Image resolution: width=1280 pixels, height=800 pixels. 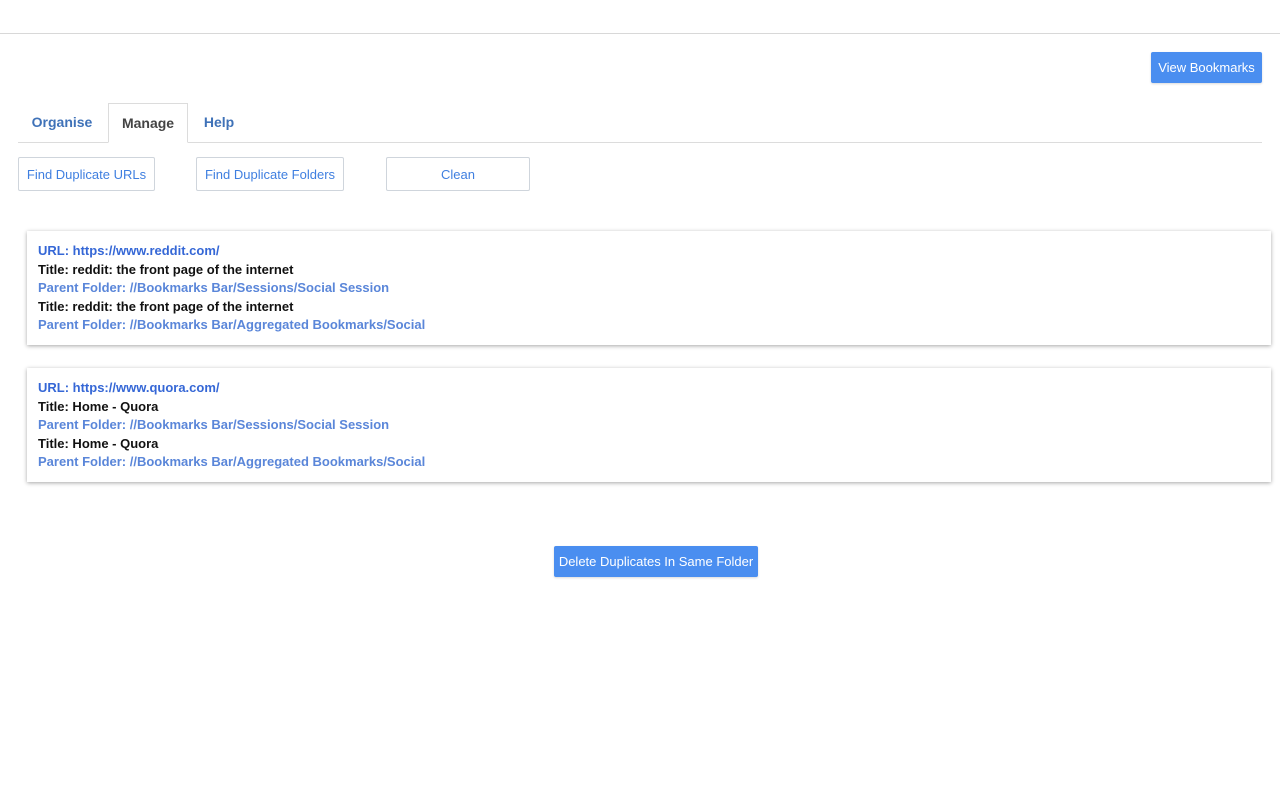 What do you see at coordinates (129, 250) in the screenshot?
I see `duplicate-url: URL: https://www.reddit.com/` at bounding box center [129, 250].